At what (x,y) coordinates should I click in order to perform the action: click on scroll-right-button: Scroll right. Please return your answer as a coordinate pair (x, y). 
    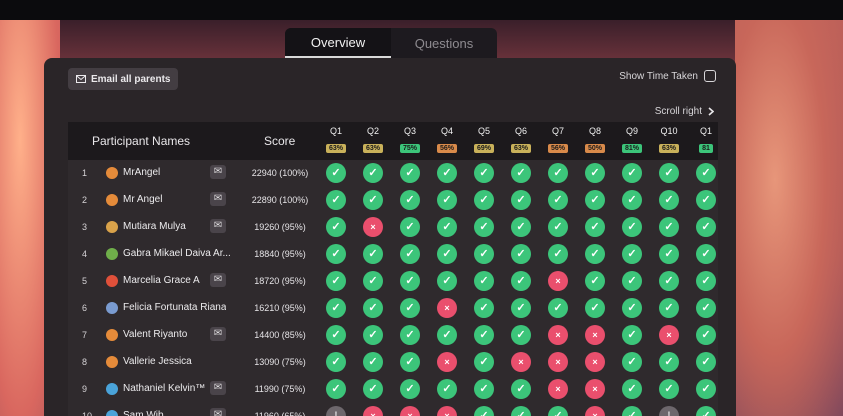
    Looking at the image, I should click on (684, 111).